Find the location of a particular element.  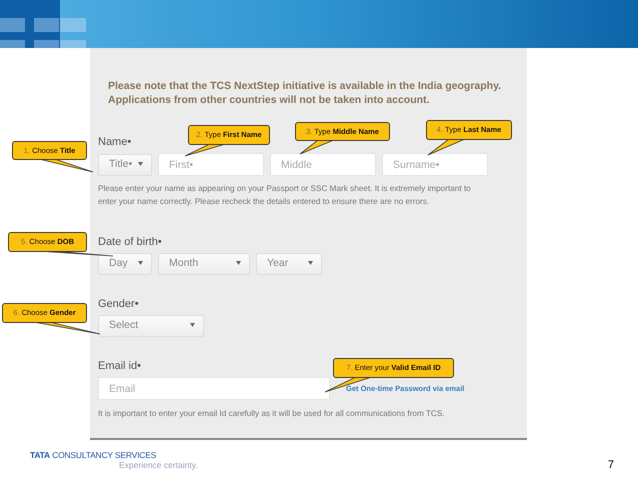

field-label: Date of birth• is located at coordinates (130, 242).